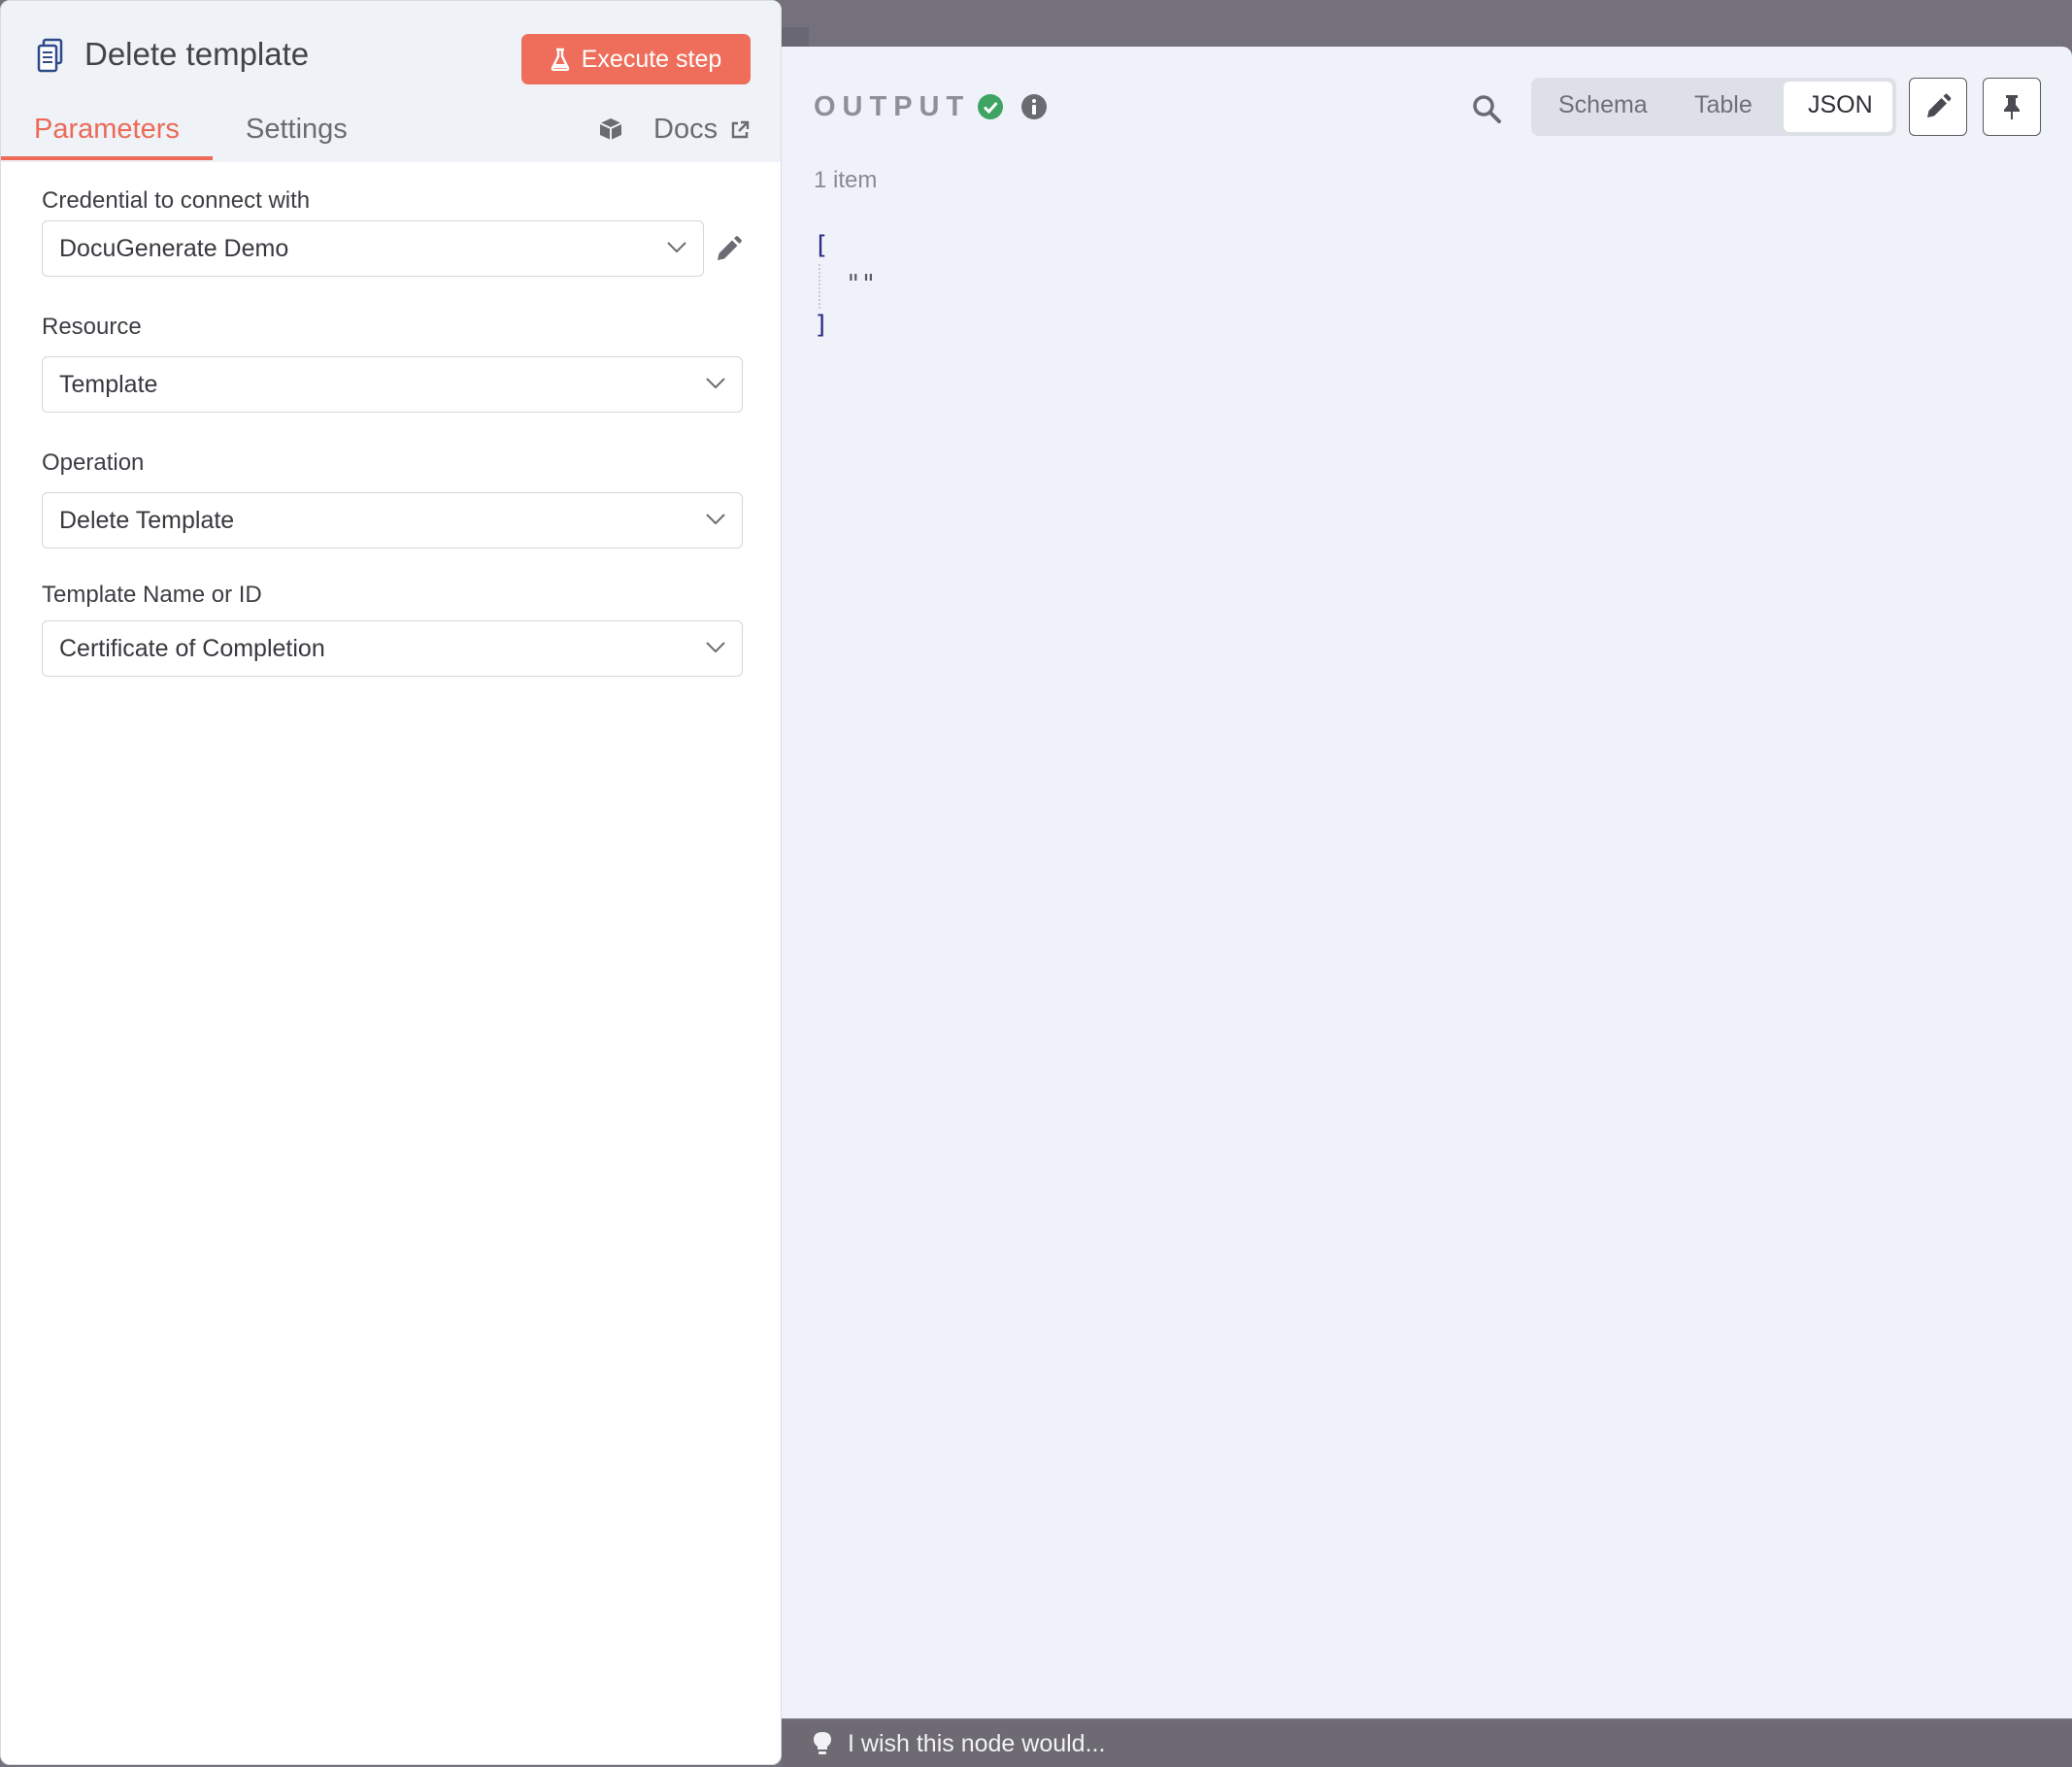 This screenshot has width=2072, height=1767. Describe the element at coordinates (1034, 106) in the screenshot. I see `info-icon` at that location.